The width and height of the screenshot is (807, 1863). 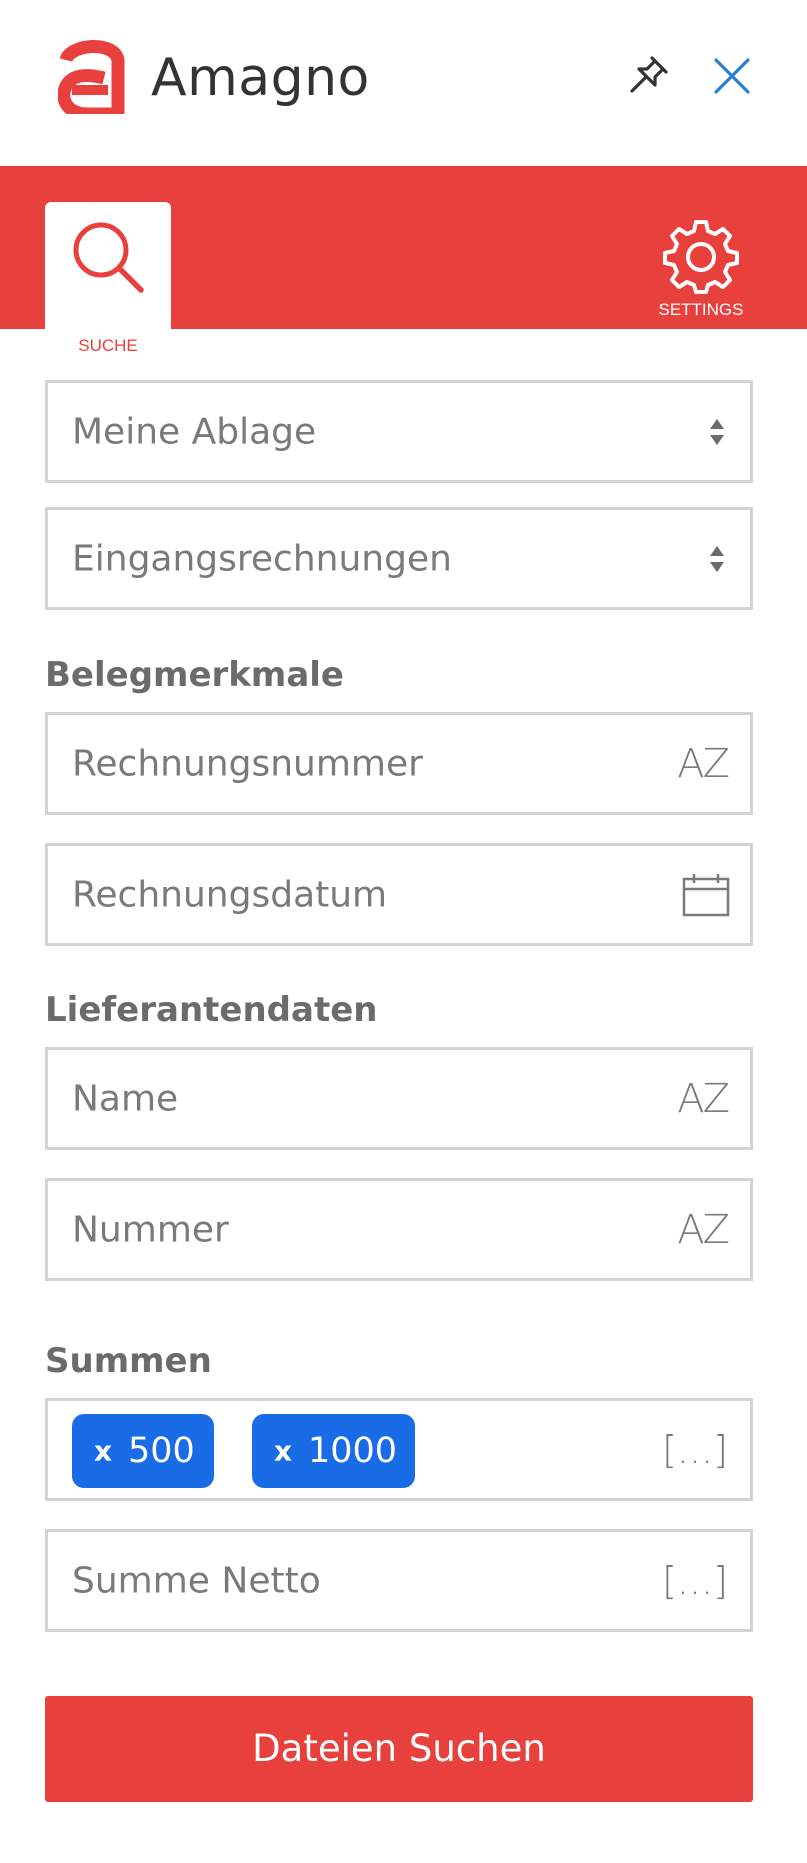 I want to click on tab-search: SUCHE, so click(x=108, y=278).